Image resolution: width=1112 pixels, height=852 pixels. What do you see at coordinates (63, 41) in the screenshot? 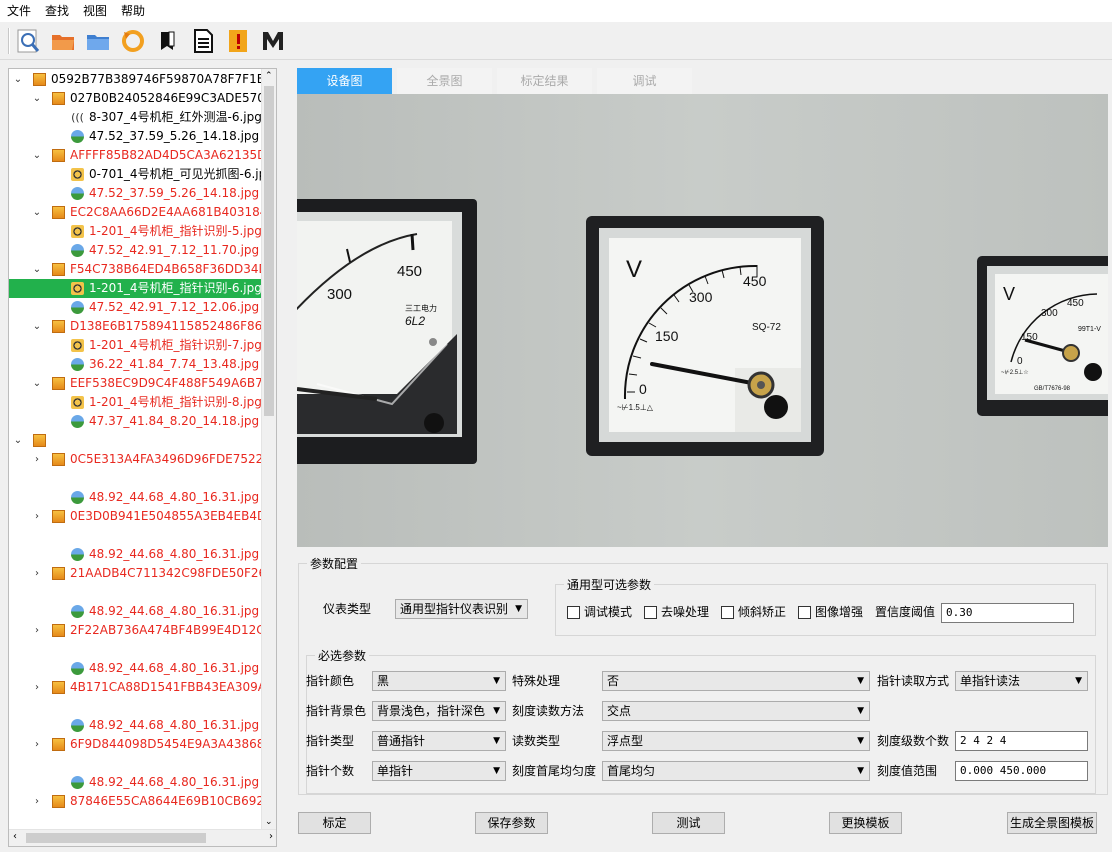
I see `open-folder-icon` at bounding box center [63, 41].